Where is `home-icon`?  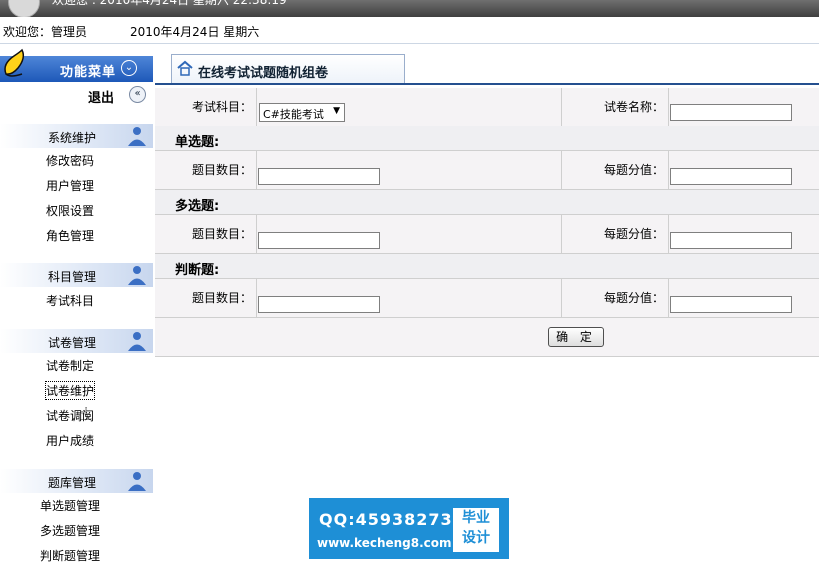 home-icon is located at coordinates (185, 68).